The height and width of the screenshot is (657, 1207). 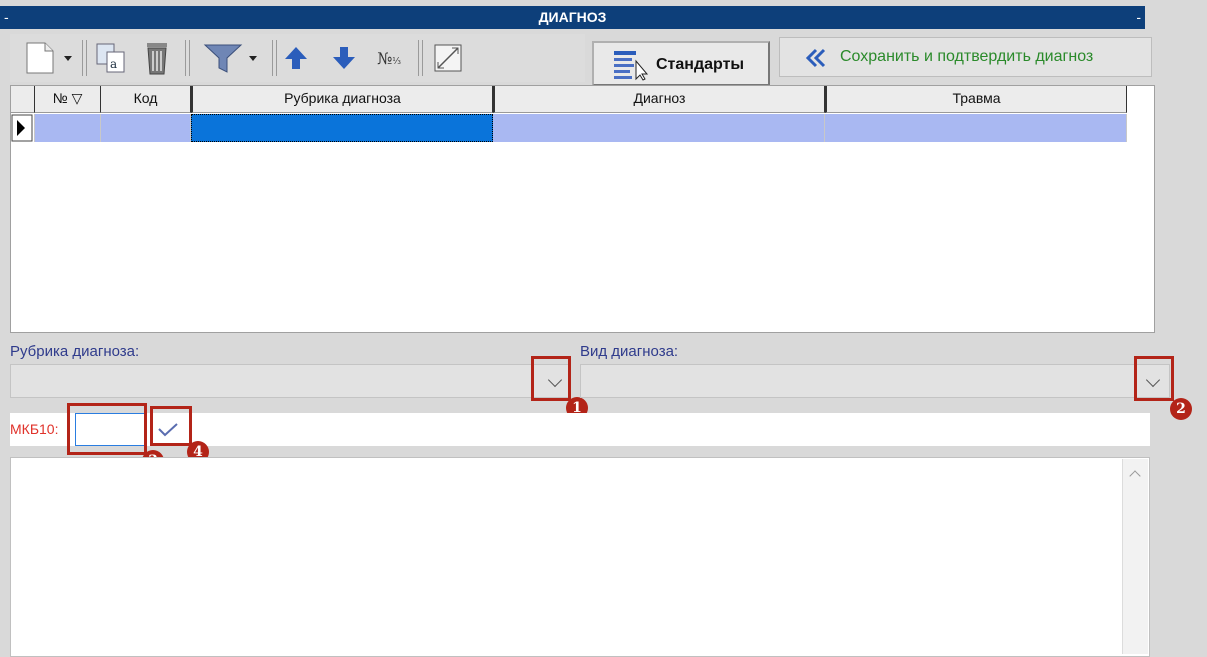 I want to click on copy-icon: a, so click(x=110, y=58).